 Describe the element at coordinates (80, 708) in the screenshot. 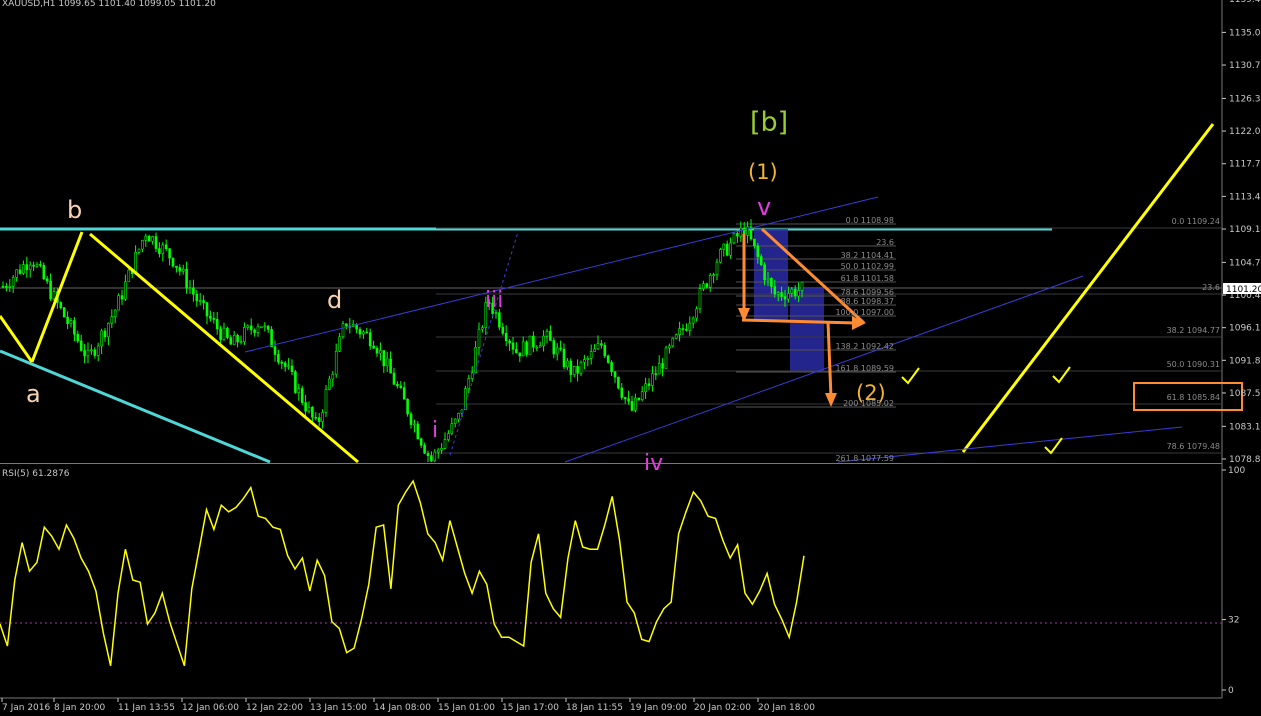

I see `time-tick-label: 8 Jan 20:00` at that location.